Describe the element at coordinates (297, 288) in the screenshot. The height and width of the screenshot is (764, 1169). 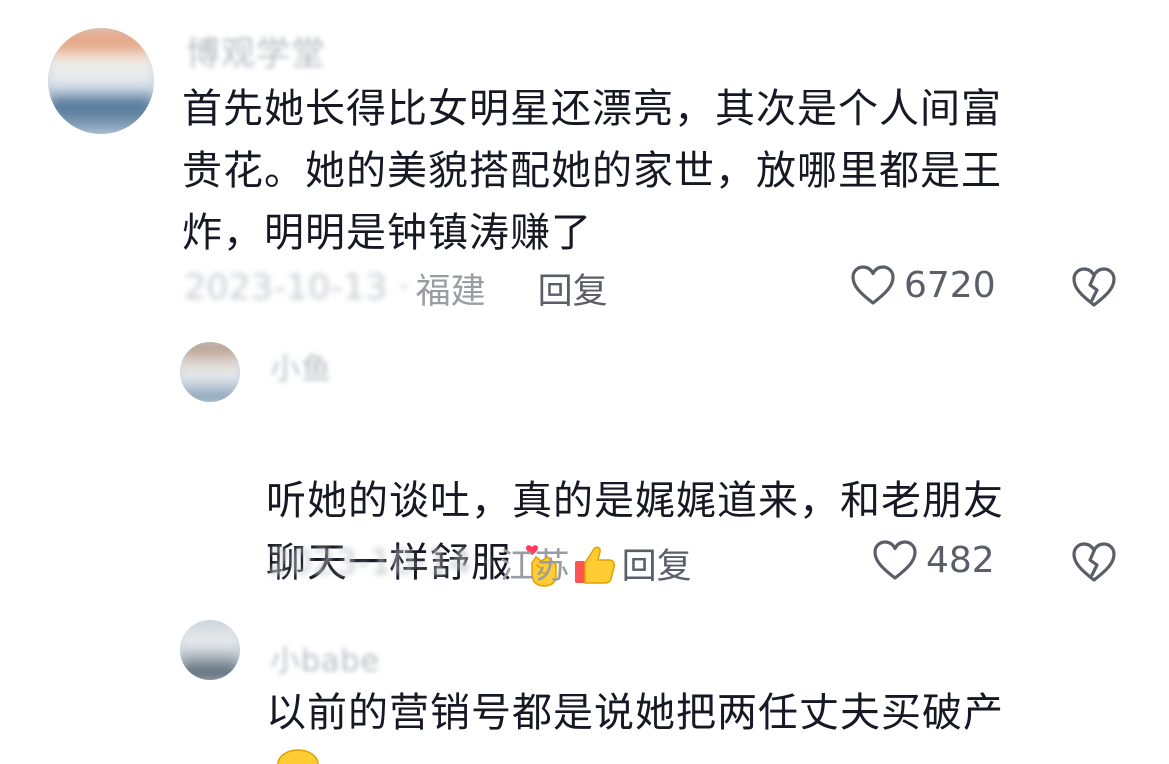
I see `comment-date: 2023-10-13 ·` at that location.